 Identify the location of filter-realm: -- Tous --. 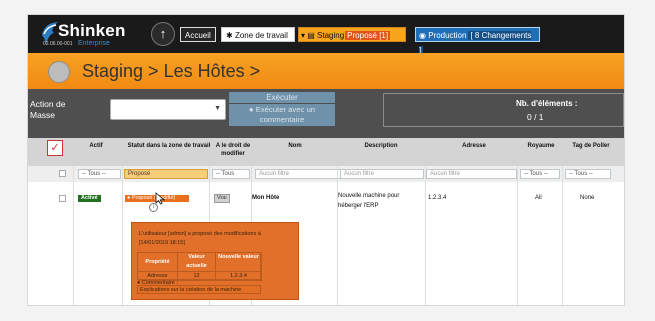
(540, 174).